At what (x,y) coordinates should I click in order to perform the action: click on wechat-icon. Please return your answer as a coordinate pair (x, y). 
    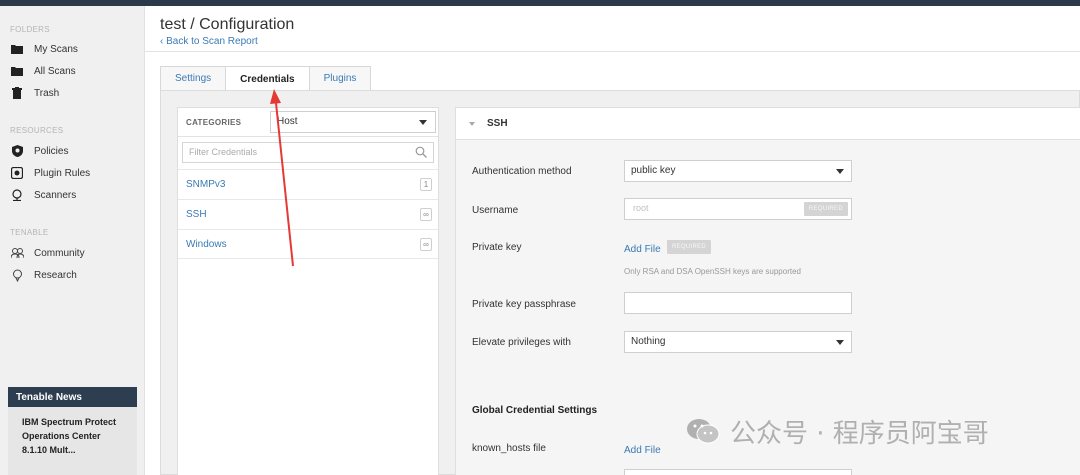
    Looking at the image, I should click on (703, 431).